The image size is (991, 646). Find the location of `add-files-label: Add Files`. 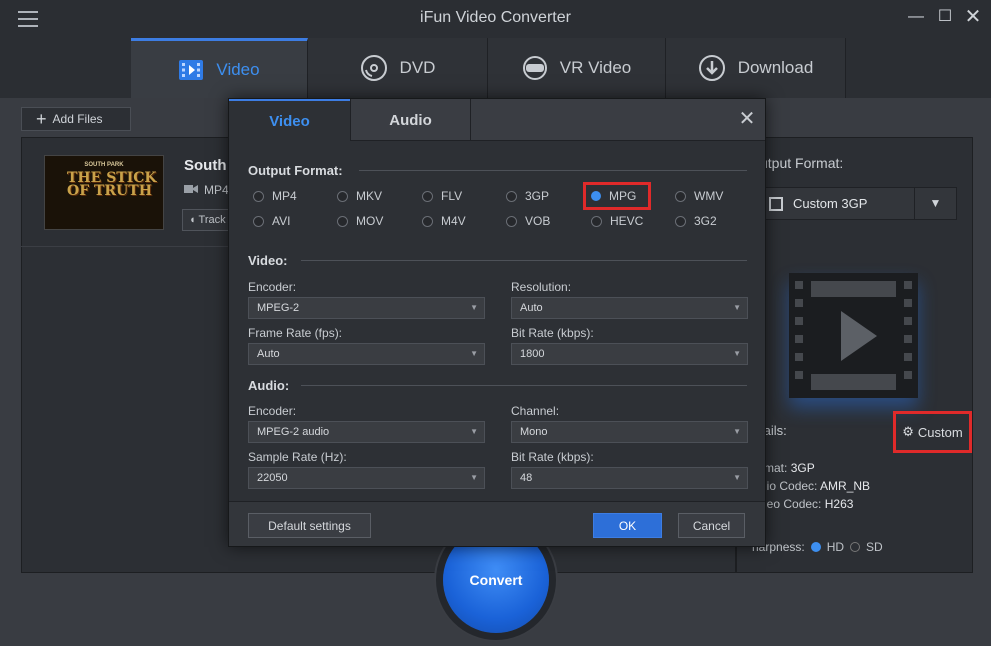

add-files-label: Add Files is located at coordinates (77, 119).